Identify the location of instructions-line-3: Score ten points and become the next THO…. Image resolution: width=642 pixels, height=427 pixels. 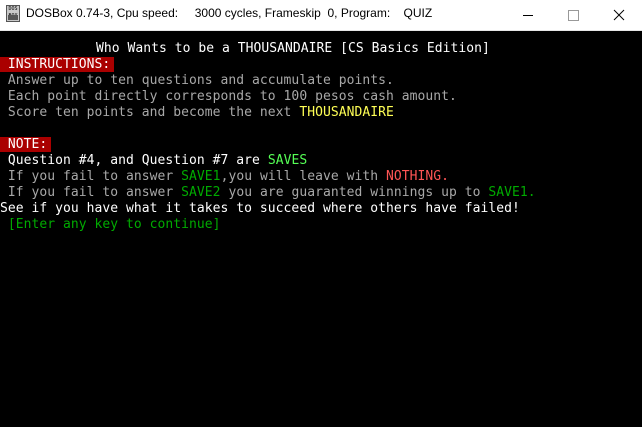
(197, 112).